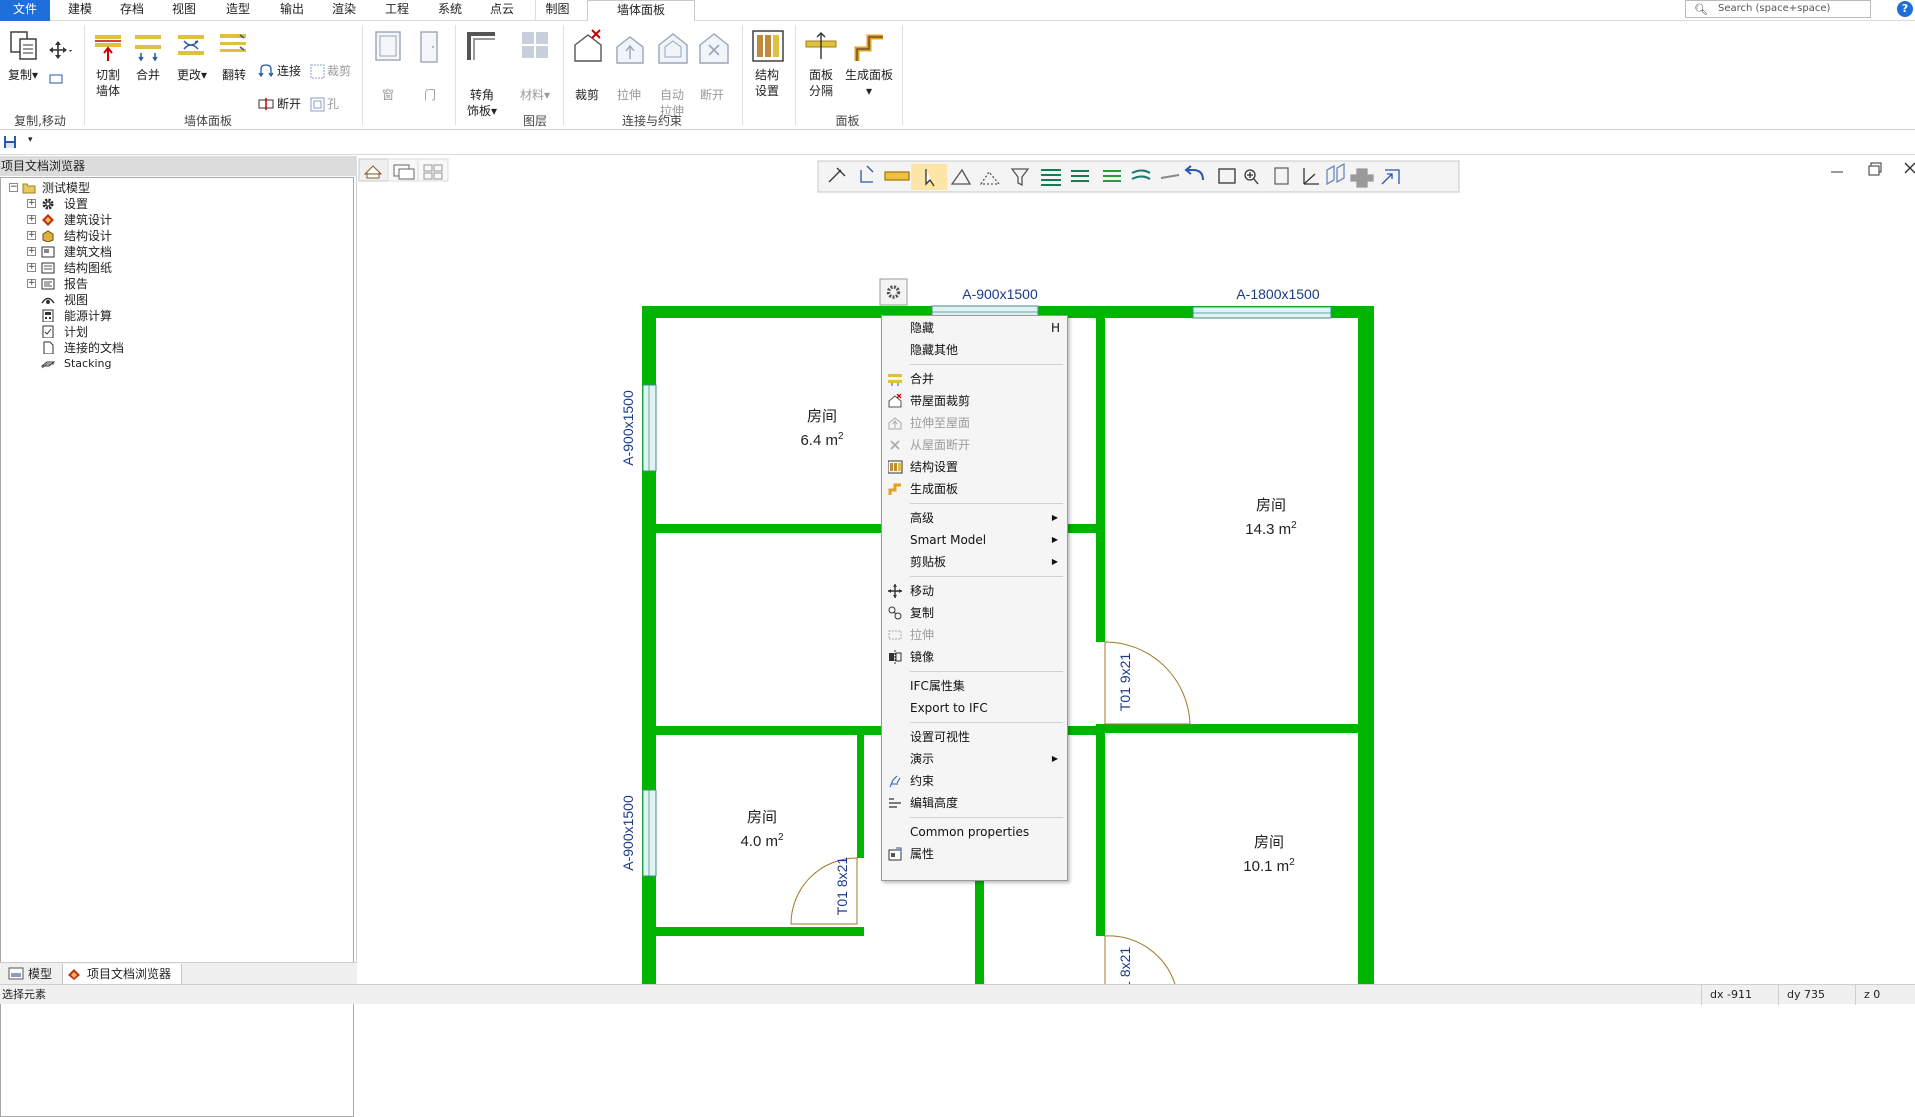 The height and width of the screenshot is (1117, 1915). Describe the element at coordinates (40, 974) in the screenshot. I see `tab-model: 模型` at that location.